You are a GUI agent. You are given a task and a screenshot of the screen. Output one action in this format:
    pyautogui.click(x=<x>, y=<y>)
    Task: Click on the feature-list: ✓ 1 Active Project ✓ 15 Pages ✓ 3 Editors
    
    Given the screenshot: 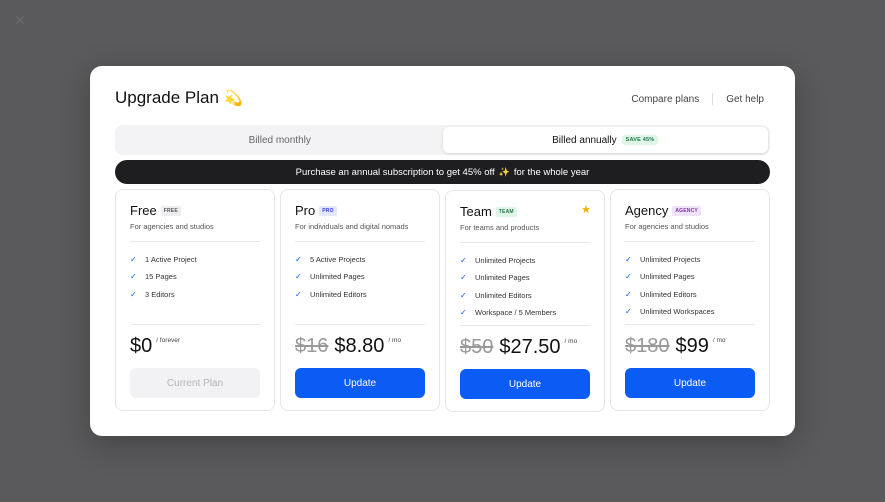 What is the action you would take?
    pyautogui.click(x=163, y=277)
    